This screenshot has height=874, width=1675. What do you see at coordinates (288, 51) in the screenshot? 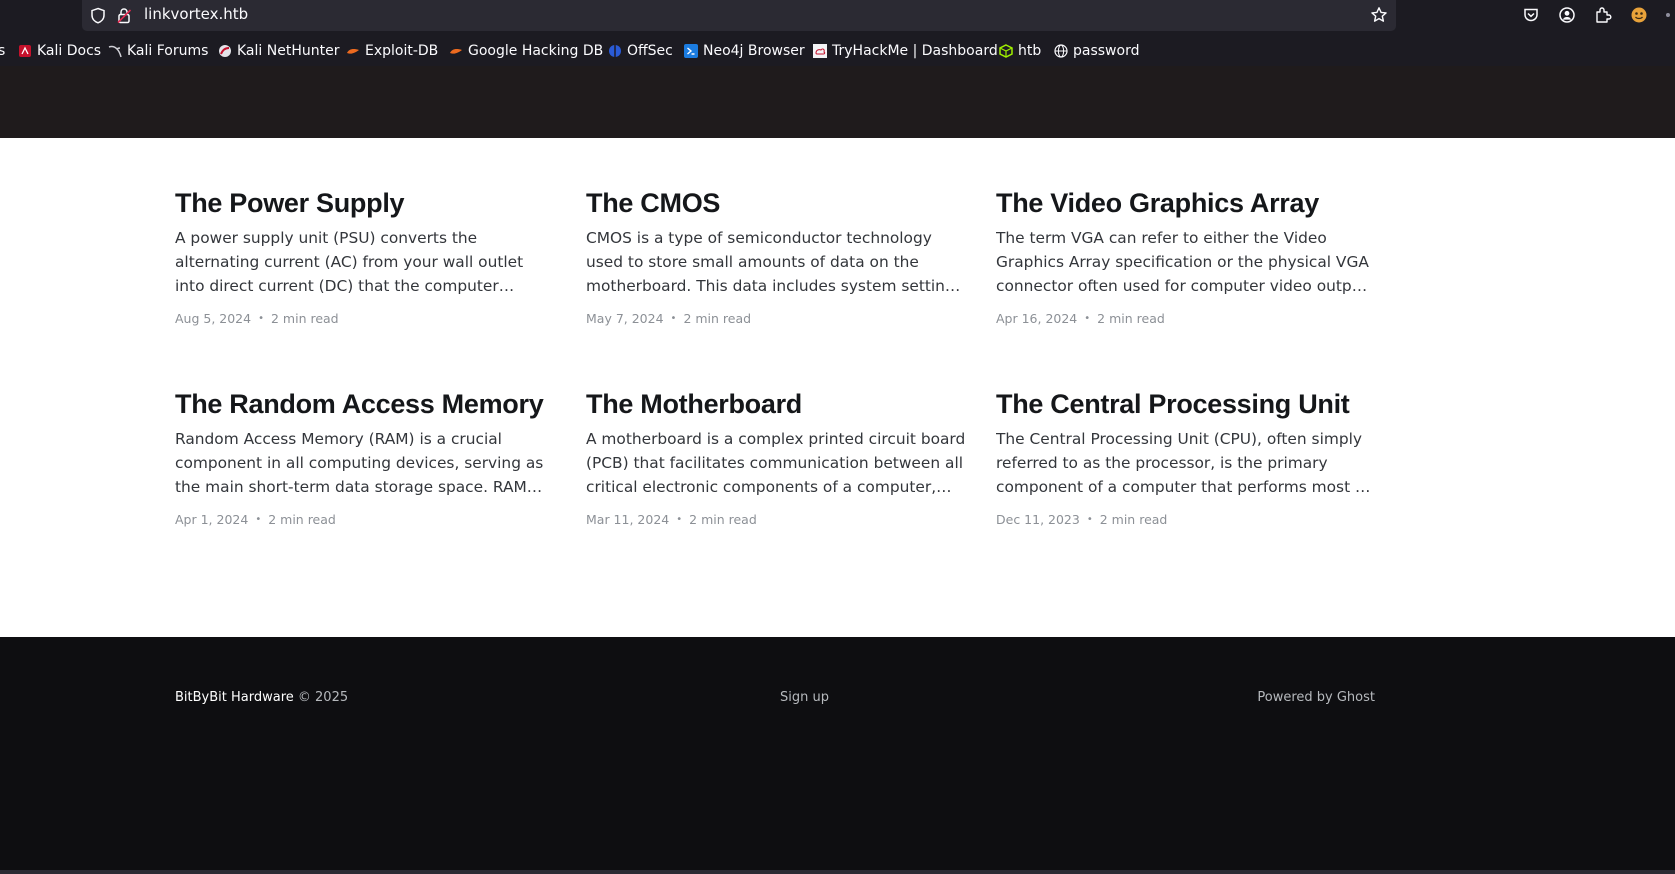
I see `bookmark-label: Kali NetHunter` at bounding box center [288, 51].